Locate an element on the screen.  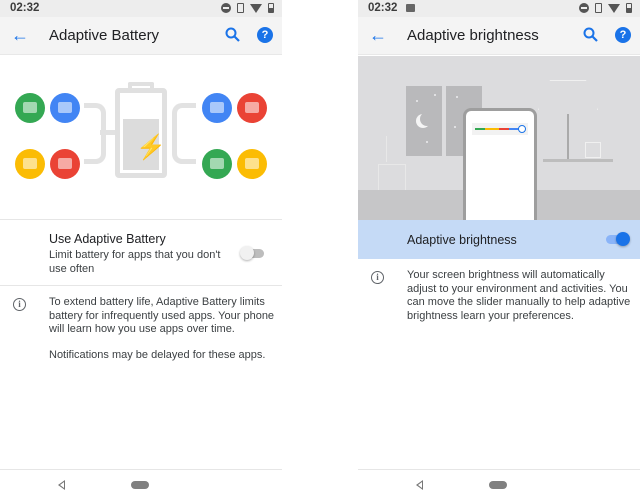
work-icon is located at coordinates (30, 164).